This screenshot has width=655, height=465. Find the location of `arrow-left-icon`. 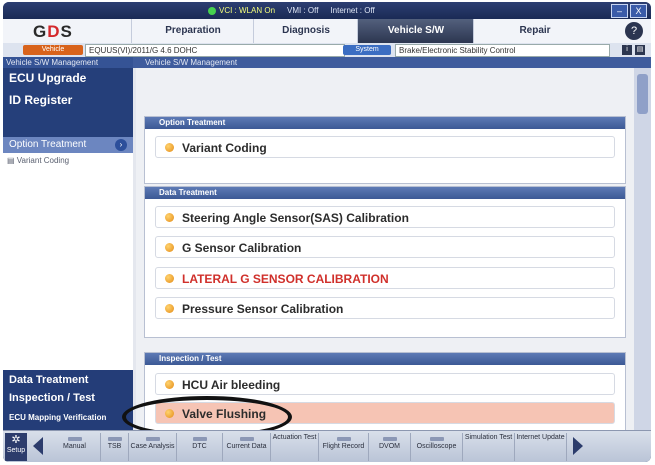

arrow-left-icon is located at coordinates (38, 446).